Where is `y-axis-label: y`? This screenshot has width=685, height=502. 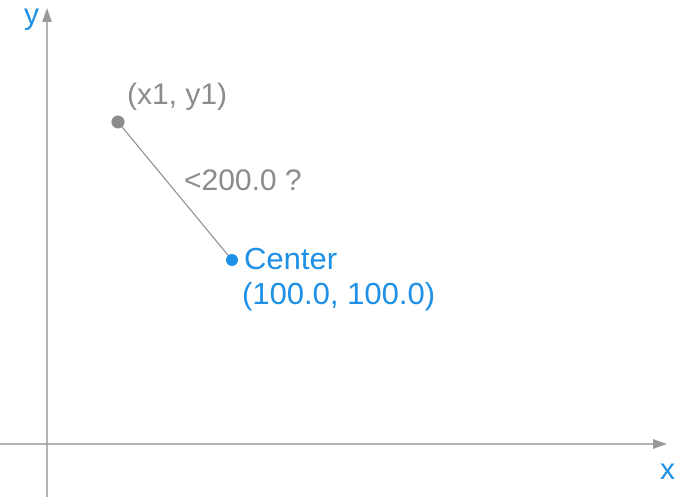 y-axis-label: y is located at coordinates (31, 15).